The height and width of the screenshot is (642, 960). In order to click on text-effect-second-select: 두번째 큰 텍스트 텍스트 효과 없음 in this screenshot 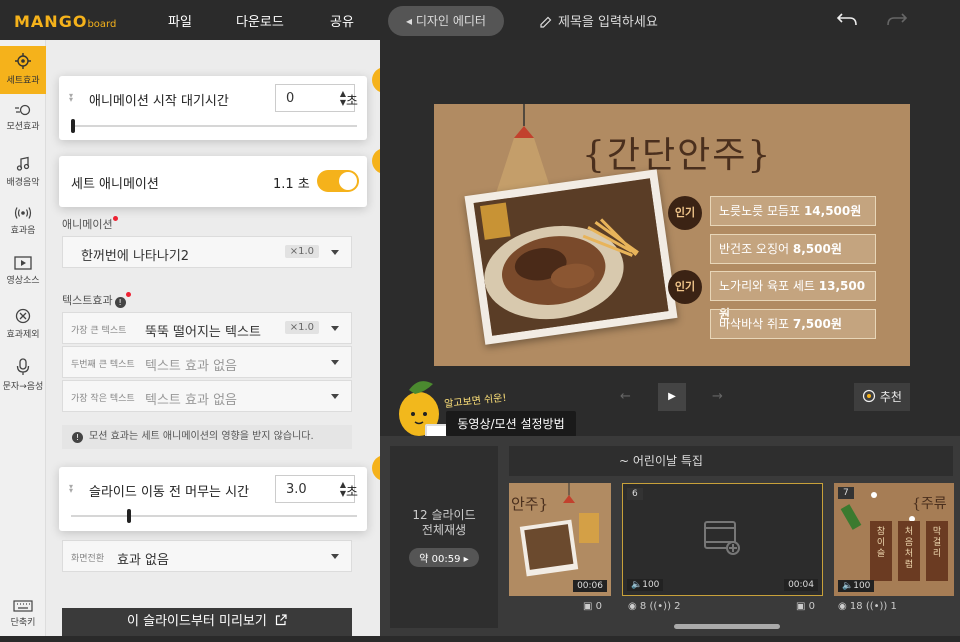, I will do `click(207, 362)`.